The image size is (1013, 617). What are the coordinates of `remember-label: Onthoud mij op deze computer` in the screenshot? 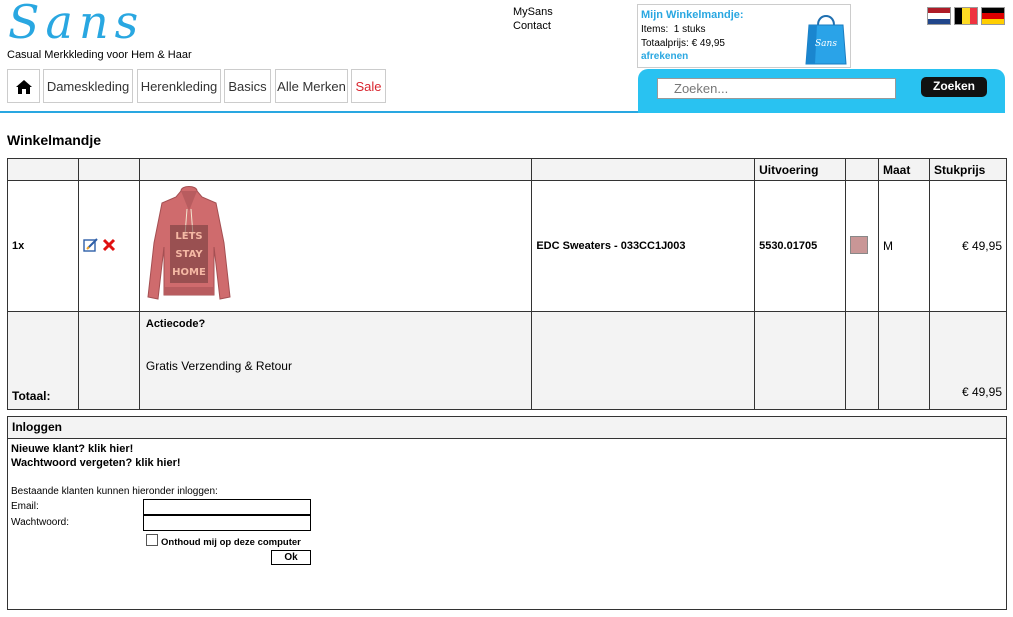 It's located at (231, 542).